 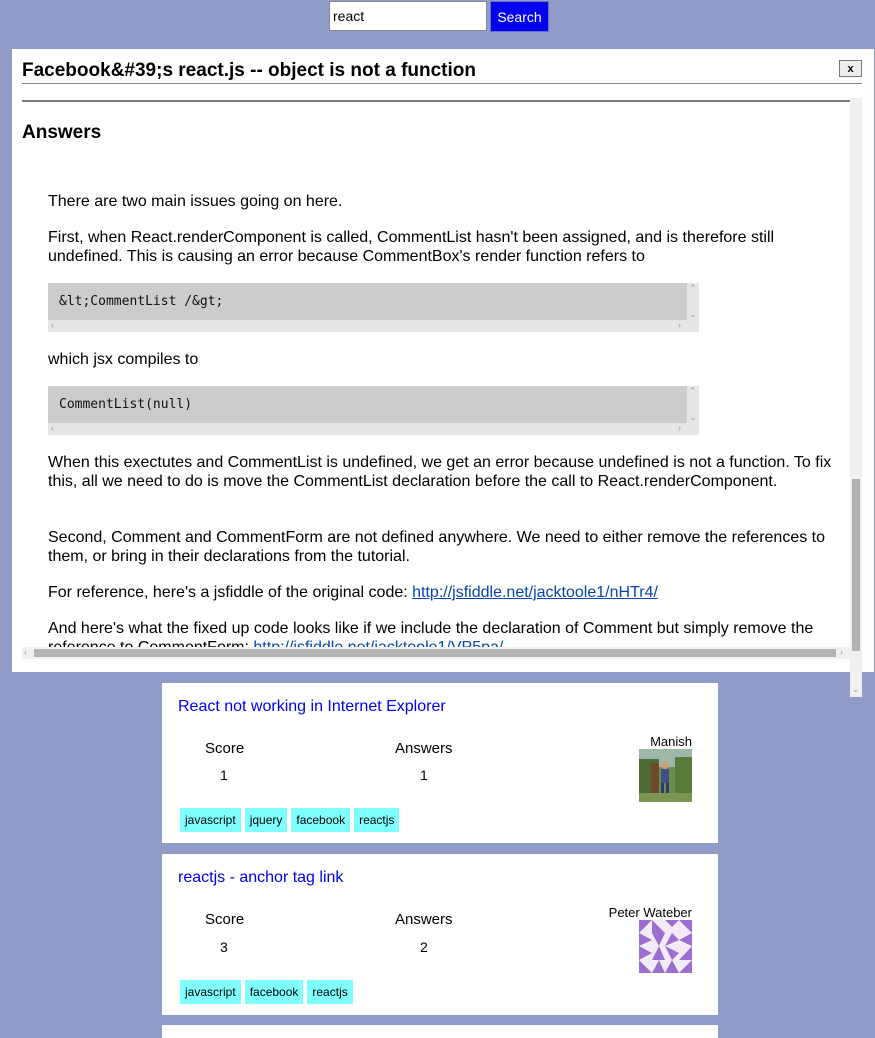 What do you see at coordinates (266, 820) in the screenshot?
I see `tag: jquery` at bounding box center [266, 820].